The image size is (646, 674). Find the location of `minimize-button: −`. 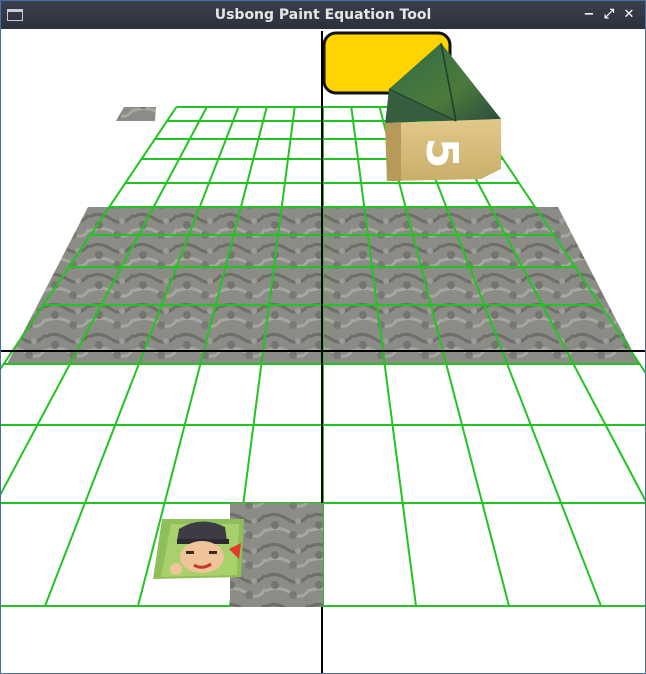

minimize-button: − is located at coordinates (589, 15).